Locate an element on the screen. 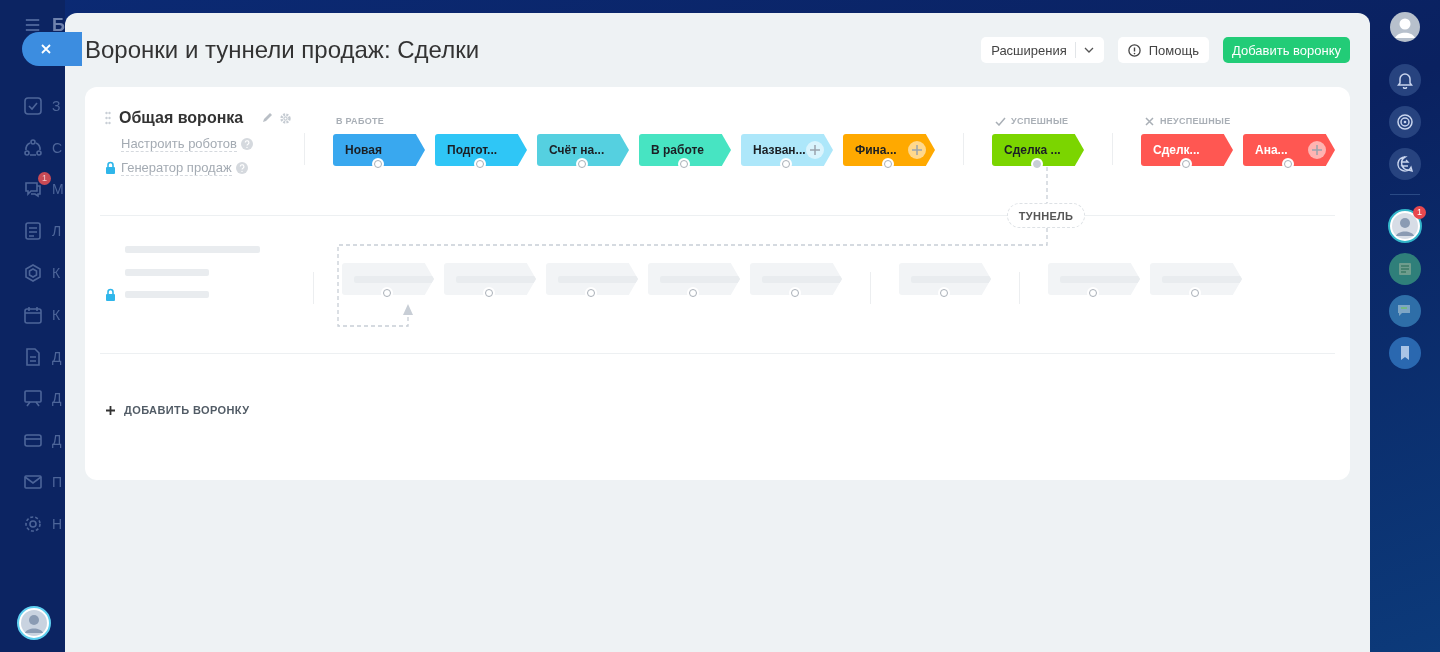 Image resolution: width=1440 pixels, height=652 pixels. close-icon is located at coordinates (46, 49).